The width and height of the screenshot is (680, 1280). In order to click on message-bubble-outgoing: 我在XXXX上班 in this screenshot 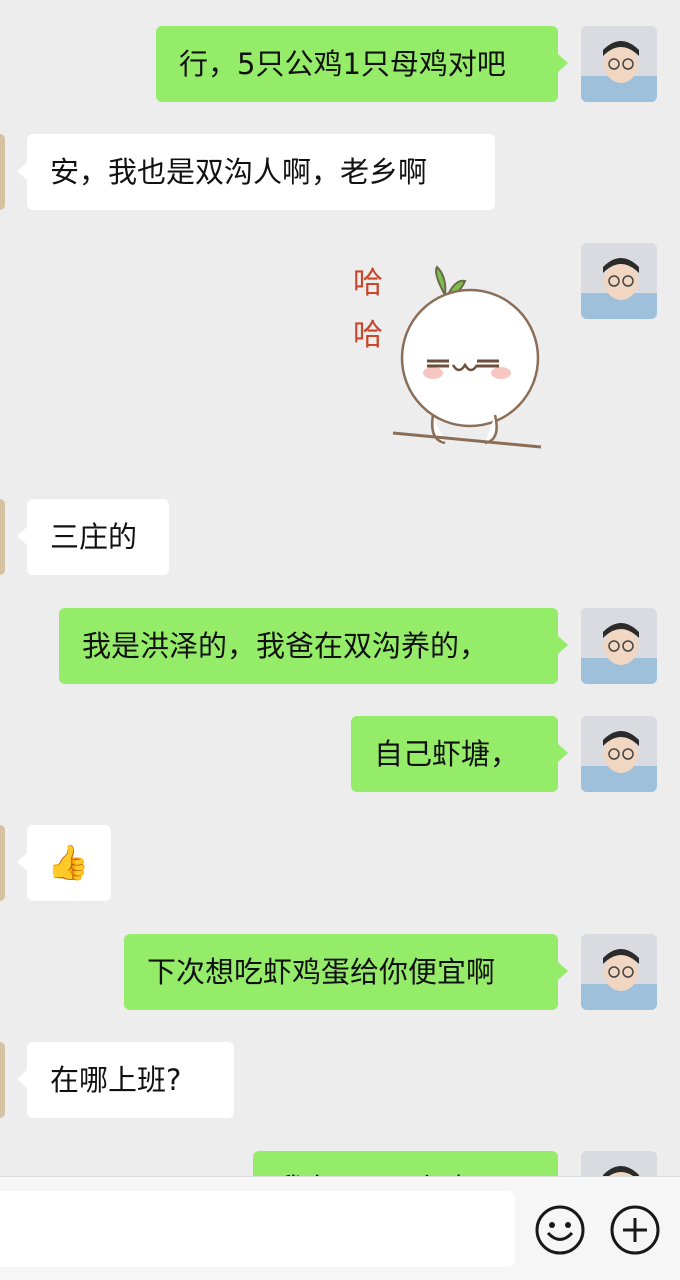, I will do `click(405, 1163)`.